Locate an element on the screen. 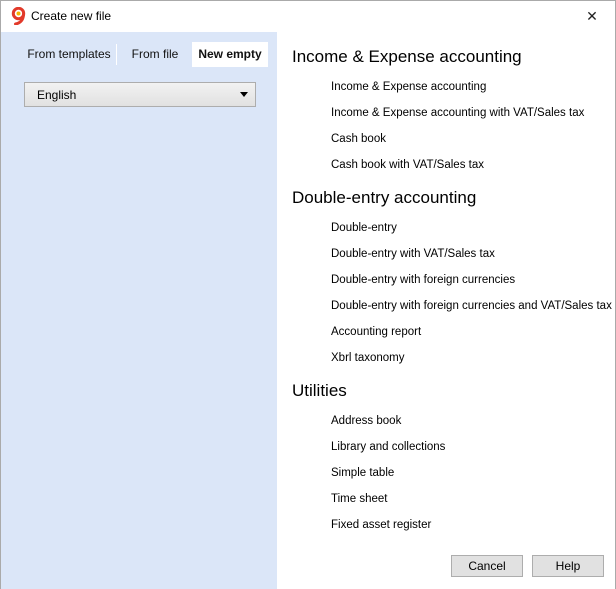 The height and width of the screenshot is (589, 616). item-address-book: Address book is located at coordinates (366, 421).